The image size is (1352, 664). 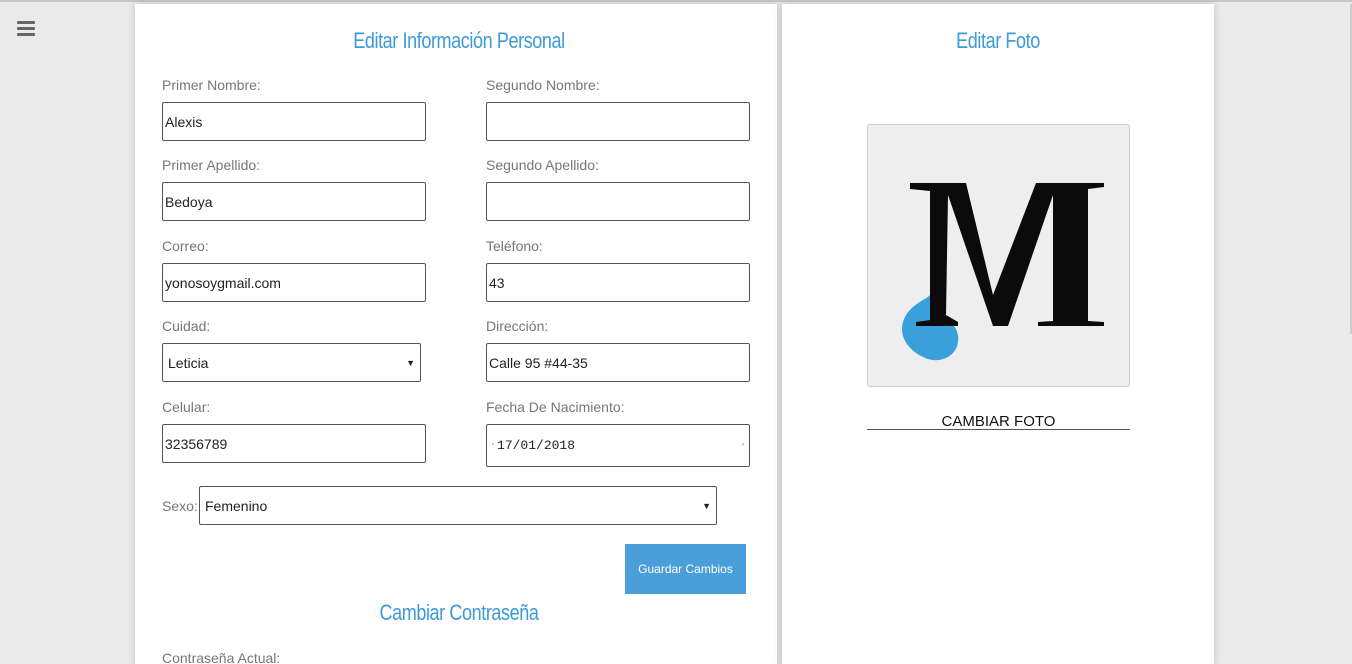 I want to click on fecha-value: 17/01/2018, so click(x=536, y=445).